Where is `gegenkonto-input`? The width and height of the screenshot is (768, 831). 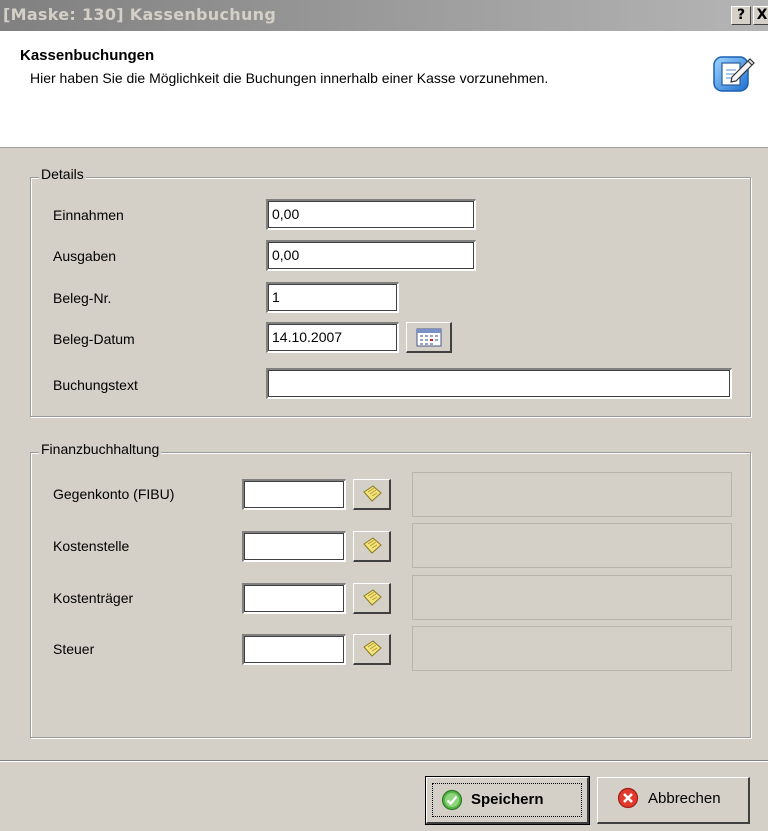 gegenkonto-input is located at coordinates (294, 494).